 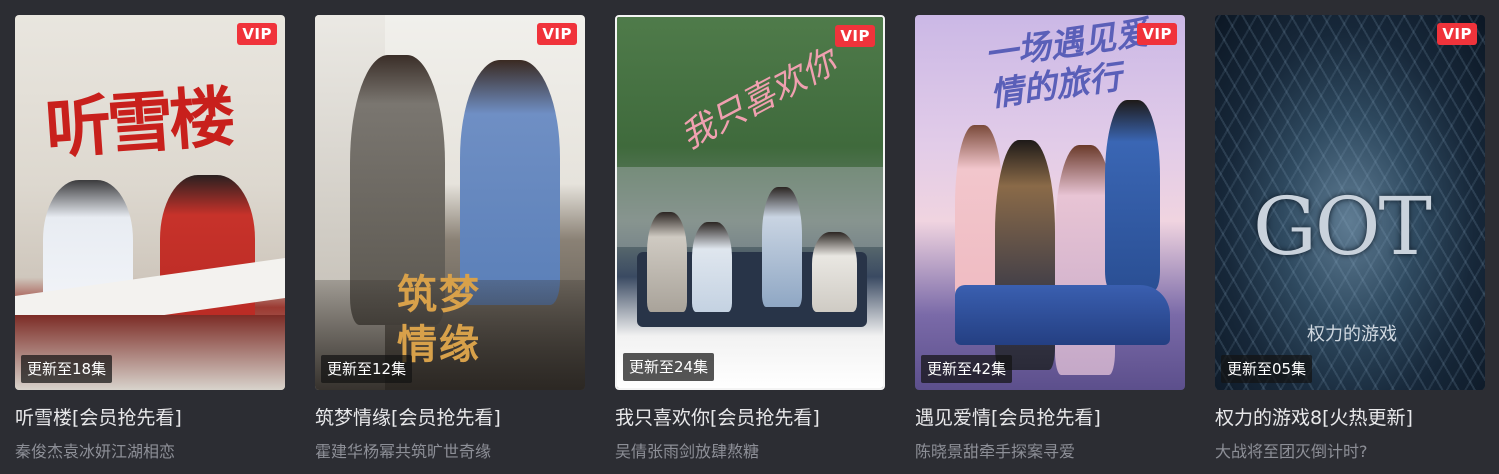 What do you see at coordinates (669, 367) in the screenshot?
I see `episode-badge: 更新至24集` at bounding box center [669, 367].